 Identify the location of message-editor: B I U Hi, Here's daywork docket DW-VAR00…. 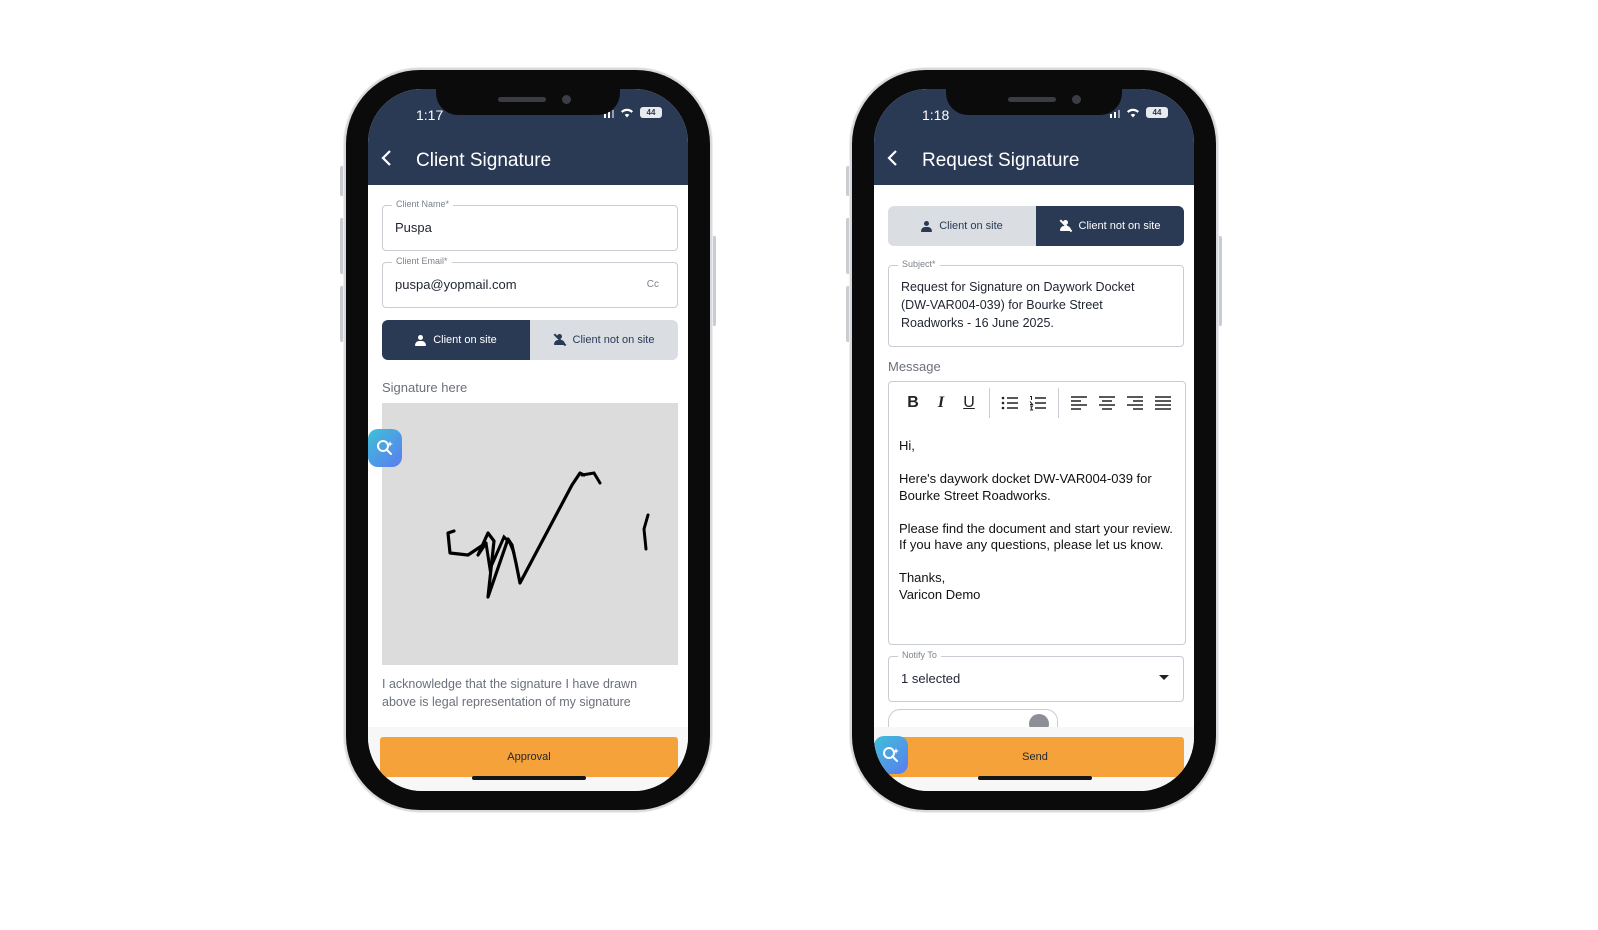
(1037, 513).